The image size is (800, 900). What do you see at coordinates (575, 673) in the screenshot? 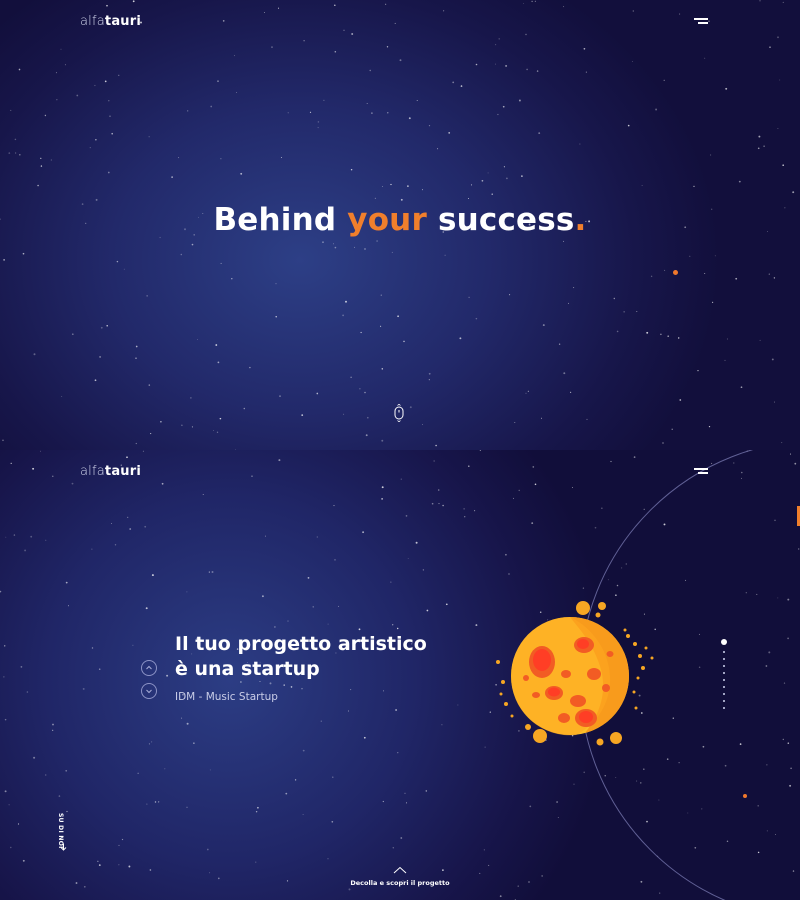
I see `planet-illustration` at bounding box center [575, 673].